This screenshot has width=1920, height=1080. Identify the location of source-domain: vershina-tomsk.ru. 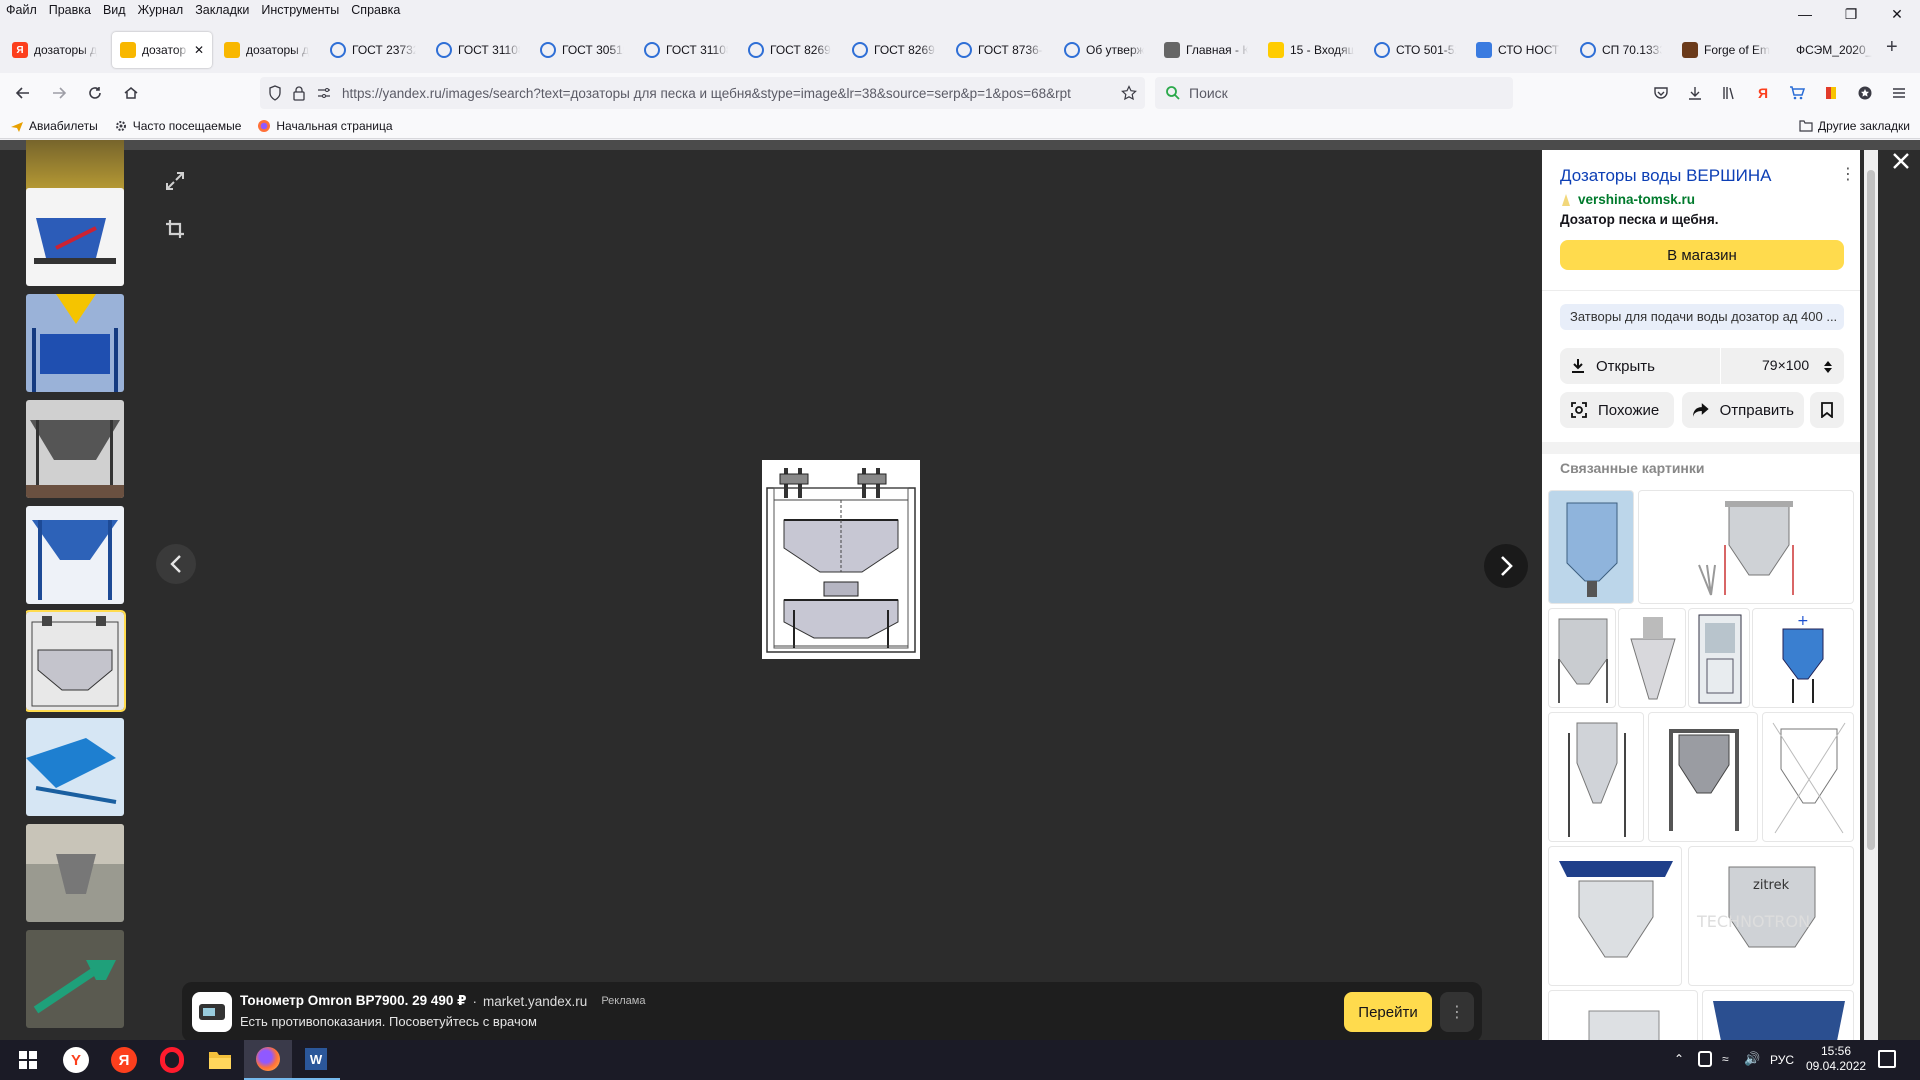
(1636, 199).